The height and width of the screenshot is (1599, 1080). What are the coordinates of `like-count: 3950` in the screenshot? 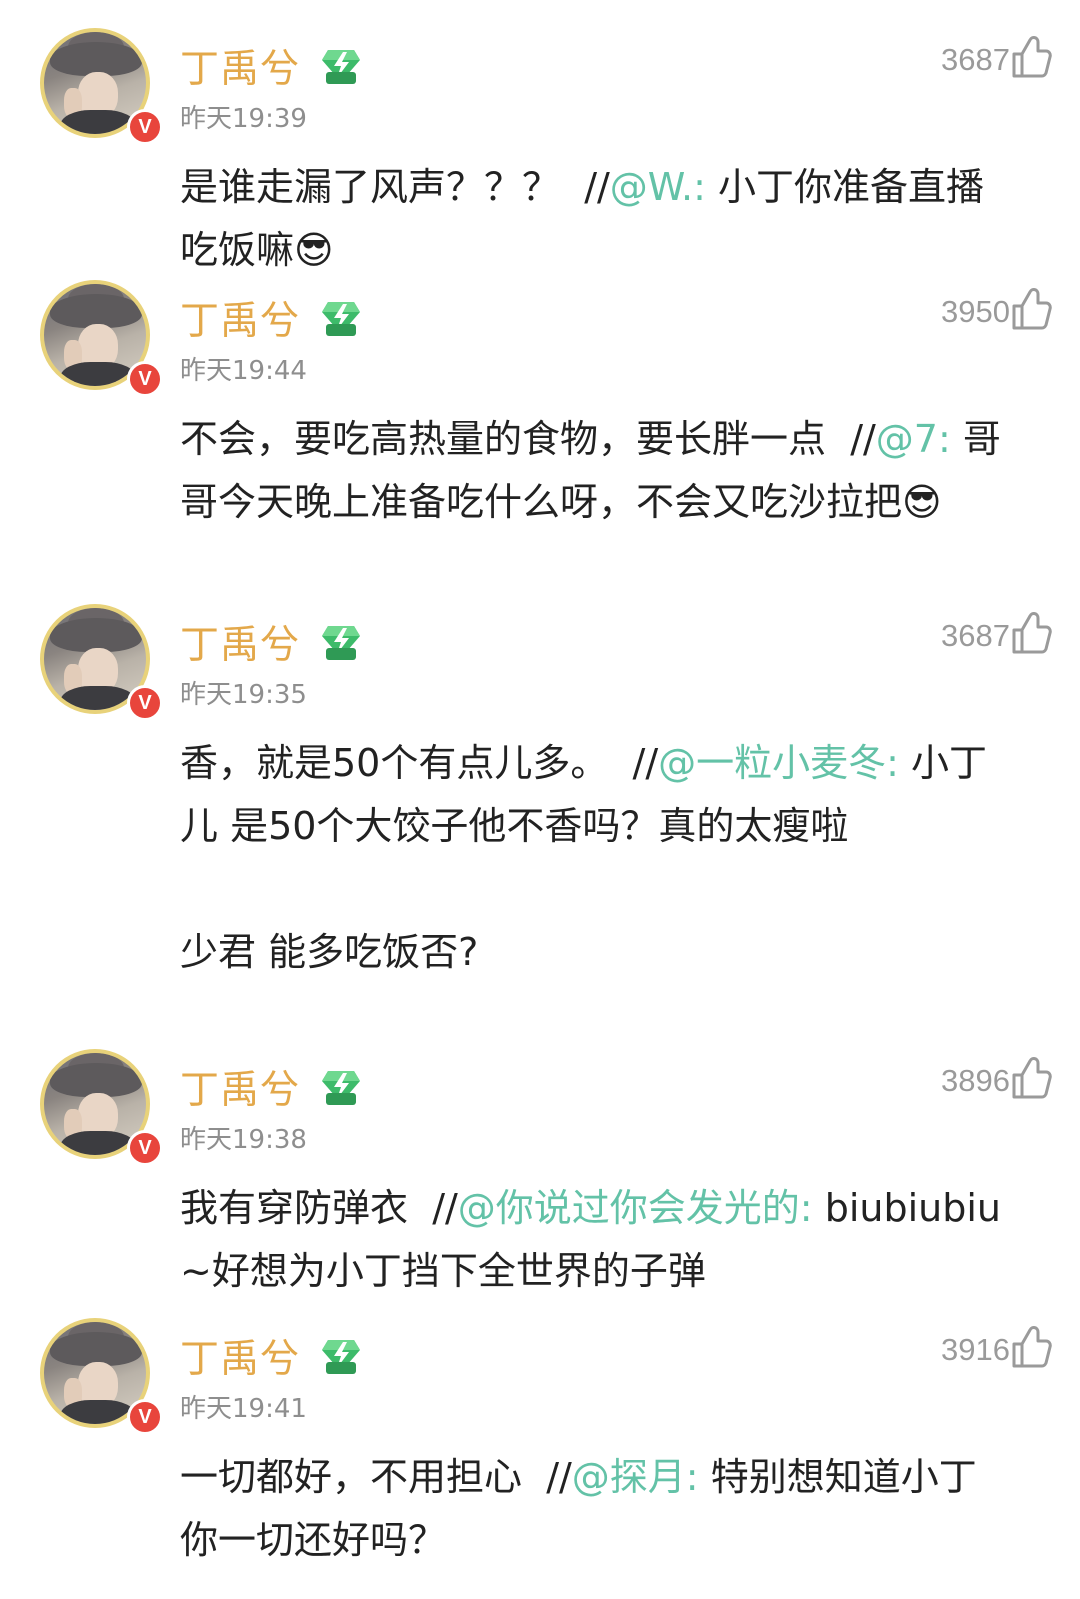 It's located at (975, 311).